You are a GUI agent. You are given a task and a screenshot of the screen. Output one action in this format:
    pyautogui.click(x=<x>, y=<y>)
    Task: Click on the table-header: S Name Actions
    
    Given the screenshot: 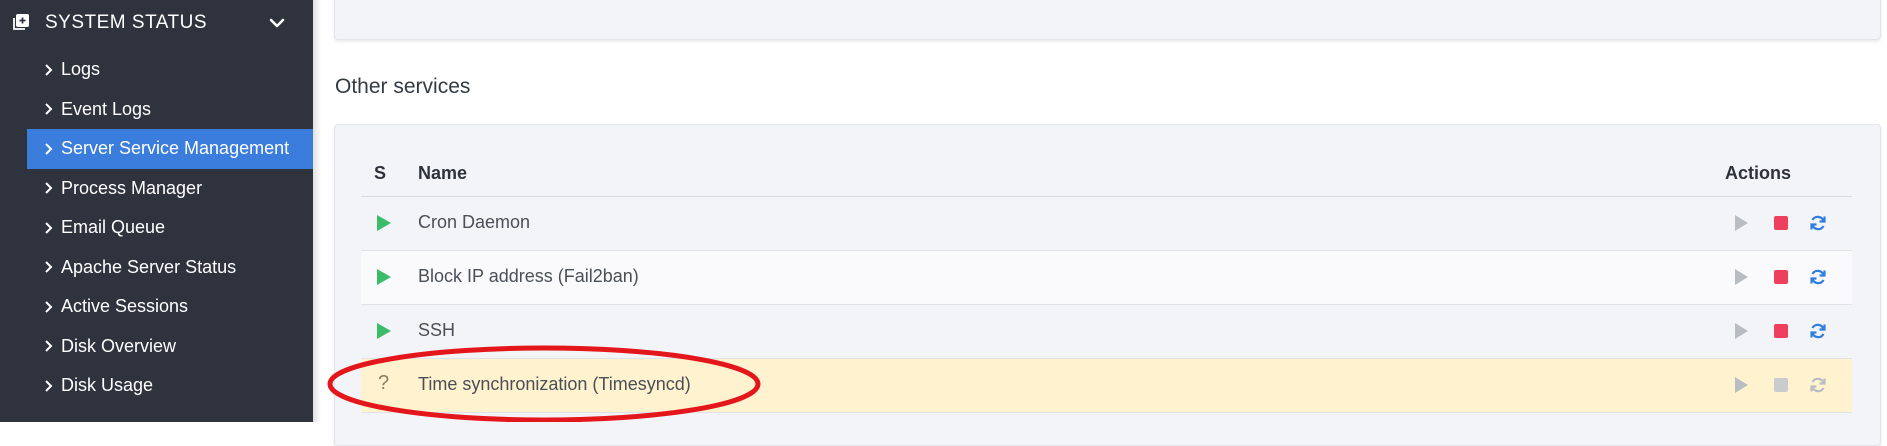 What is the action you would take?
    pyautogui.click(x=1106, y=176)
    